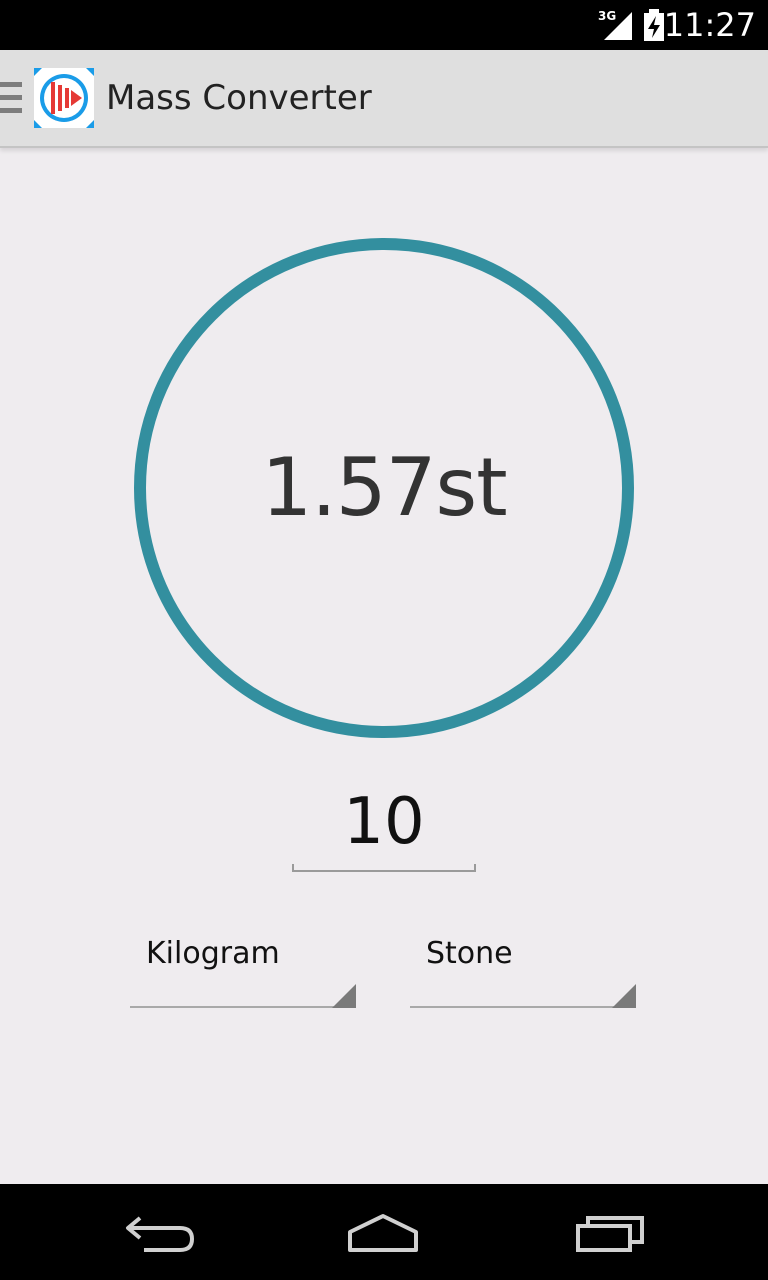 The width and height of the screenshot is (768, 1280). I want to click on amount-input, so click(384, 822).